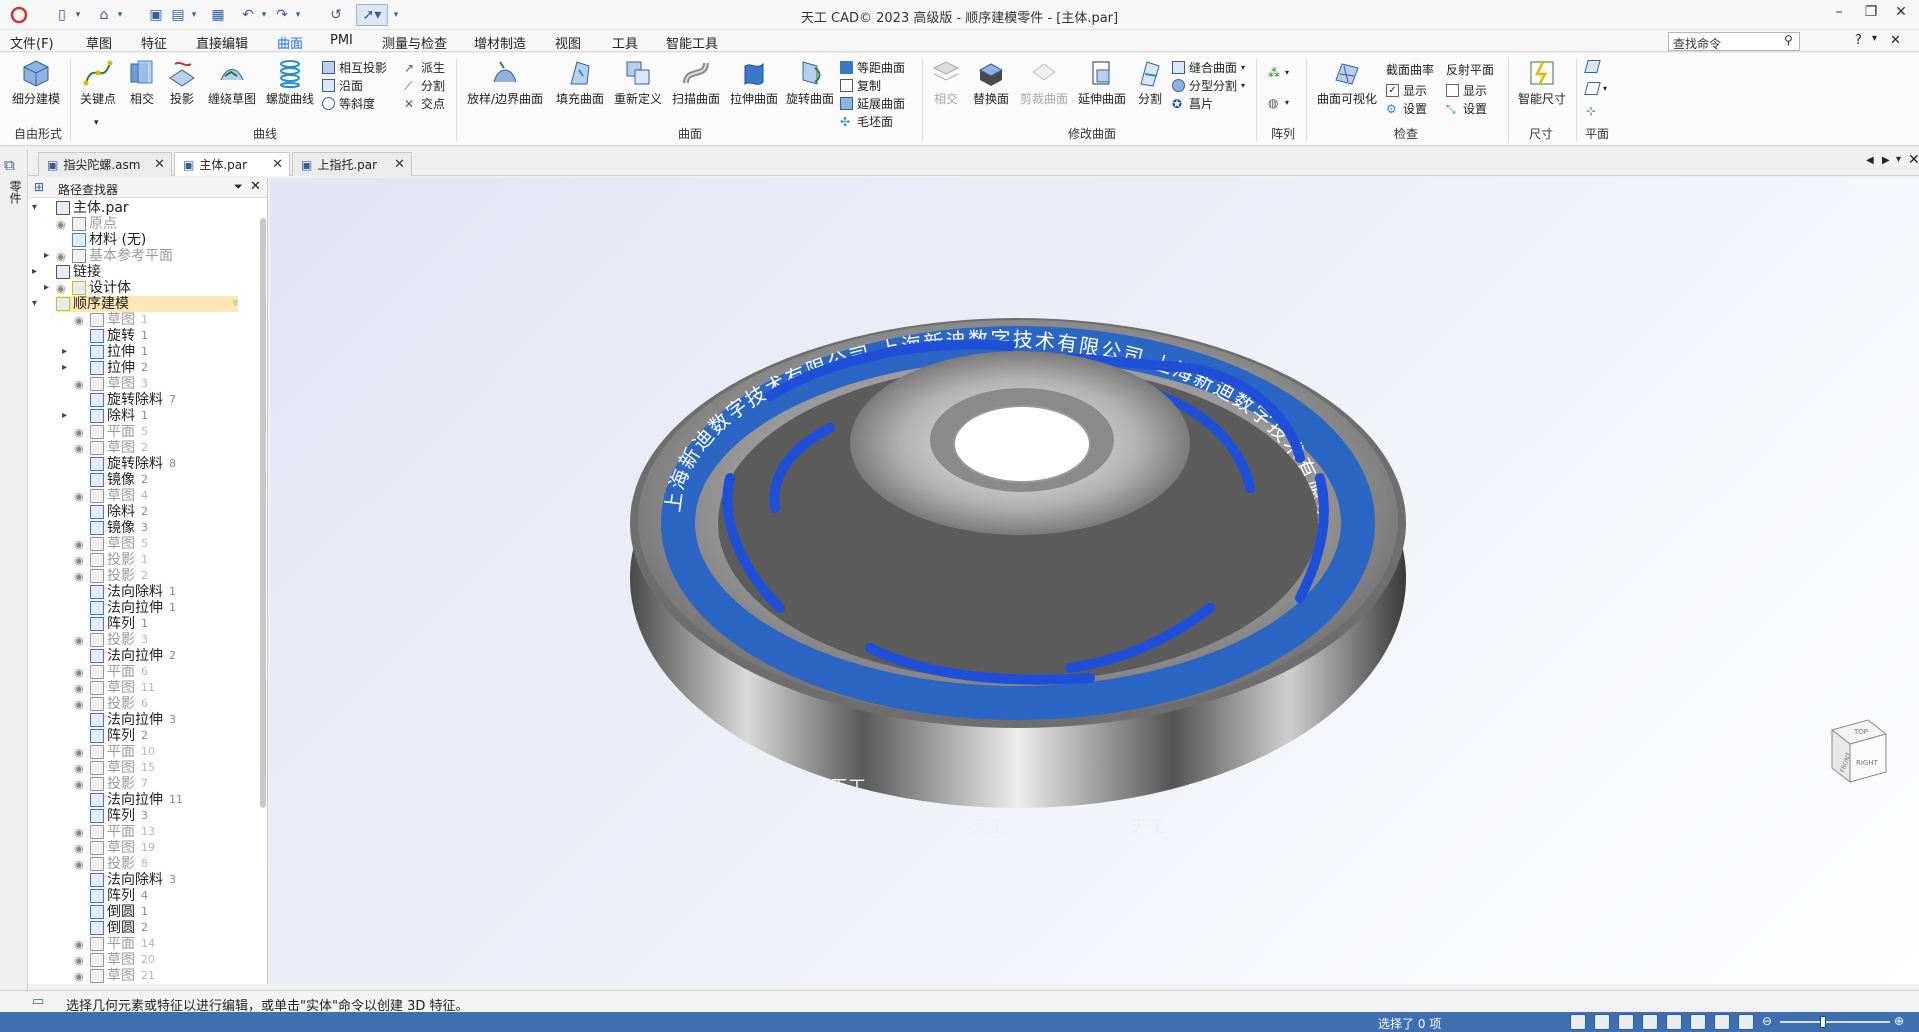 The image size is (1919, 1032). What do you see at coordinates (580, 82) in the screenshot?
I see `fill-surface-button: 填充曲面` at bounding box center [580, 82].